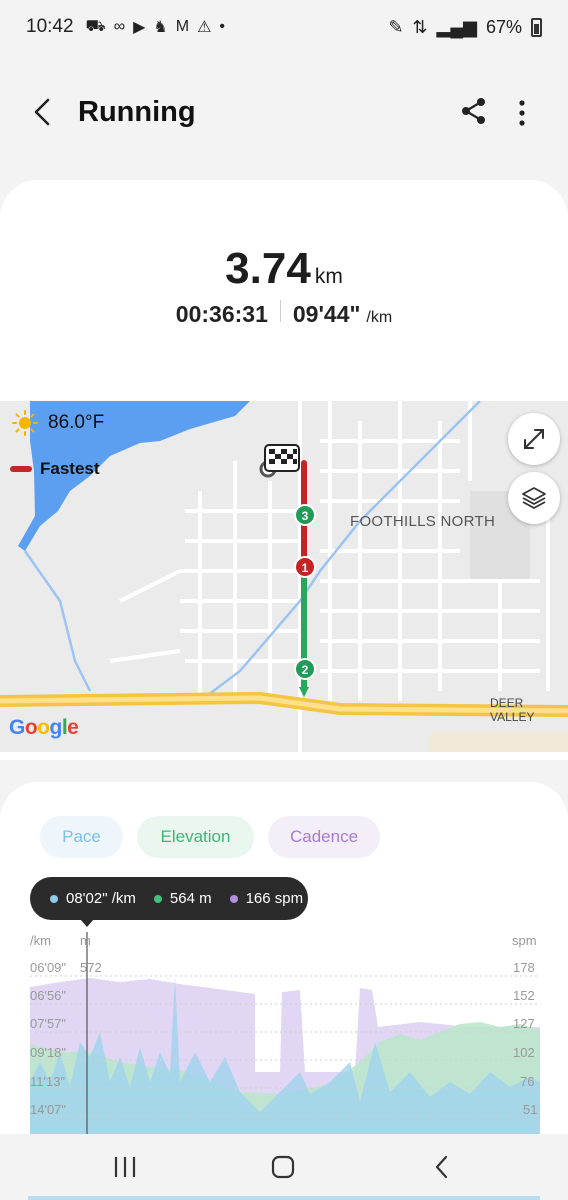  Describe the element at coordinates (43, 112) in the screenshot. I see `back-icon` at that location.